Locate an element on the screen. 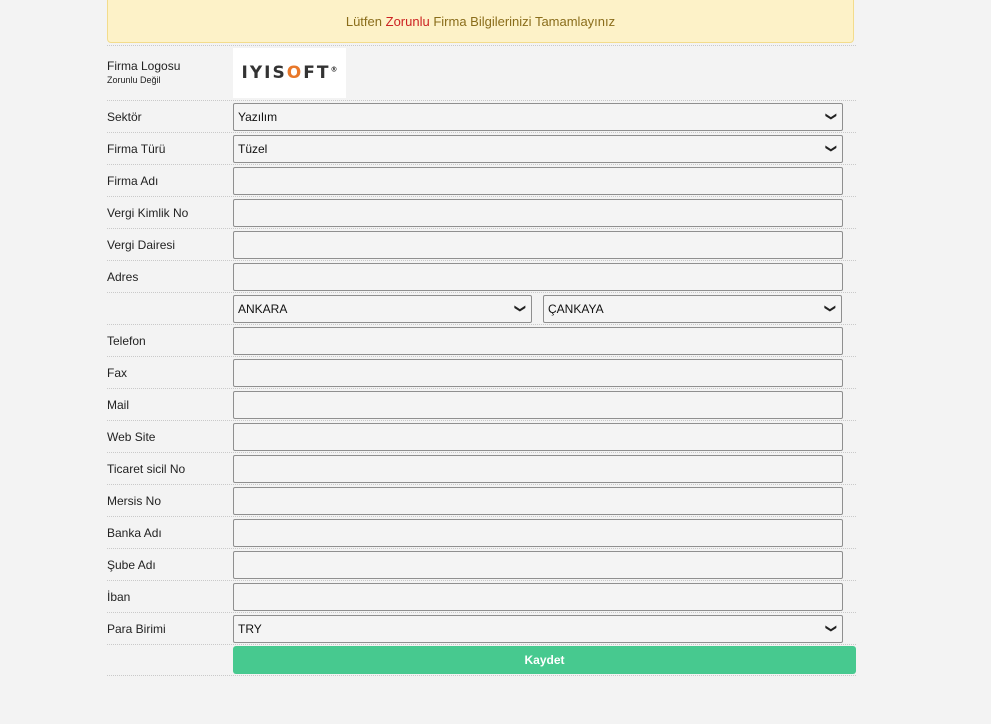 Image resolution: width=991 pixels, height=724 pixels. fax-label: Fax is located at coordinates (117, 372).